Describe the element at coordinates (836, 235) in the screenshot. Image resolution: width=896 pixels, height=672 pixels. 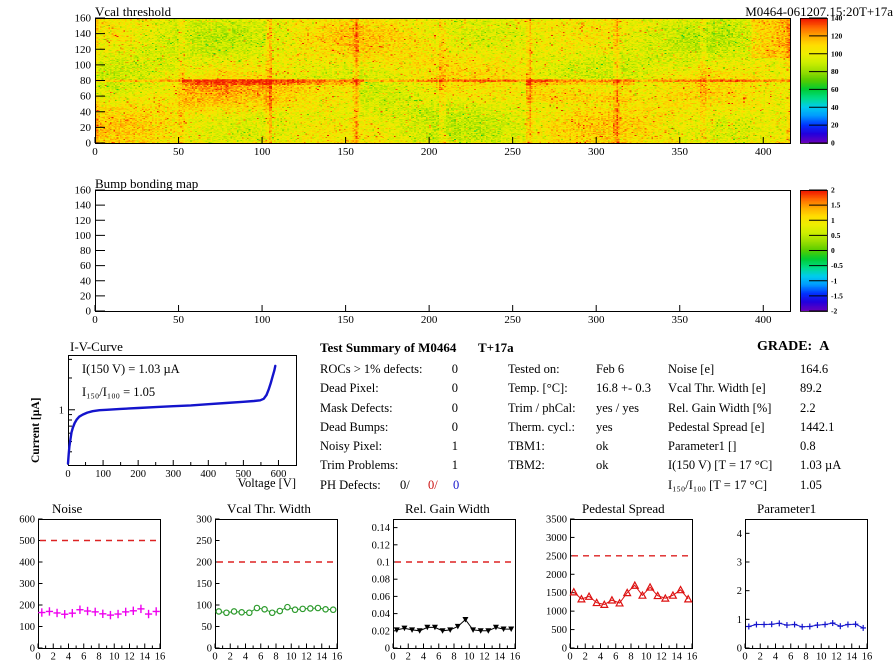
I see `svg-text: 0.5` at that location.